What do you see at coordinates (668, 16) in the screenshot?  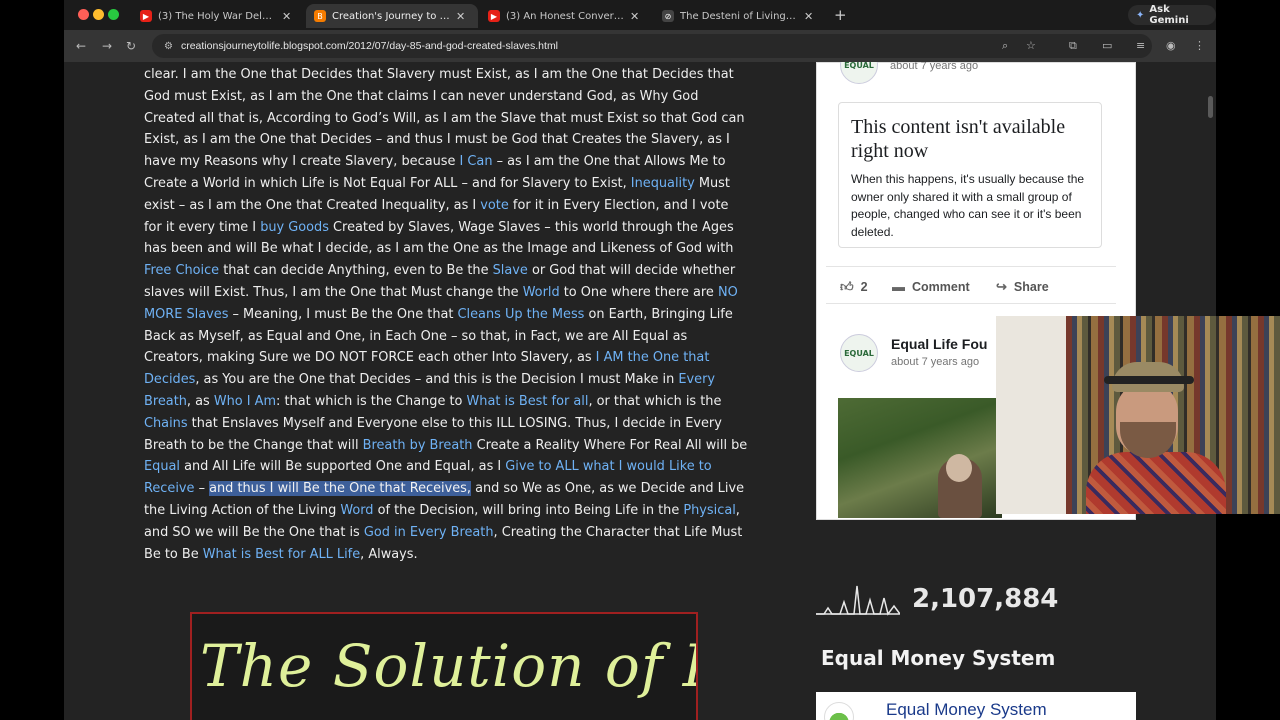 I see `link-icon: ⊘` at bounding box center [668, 16].